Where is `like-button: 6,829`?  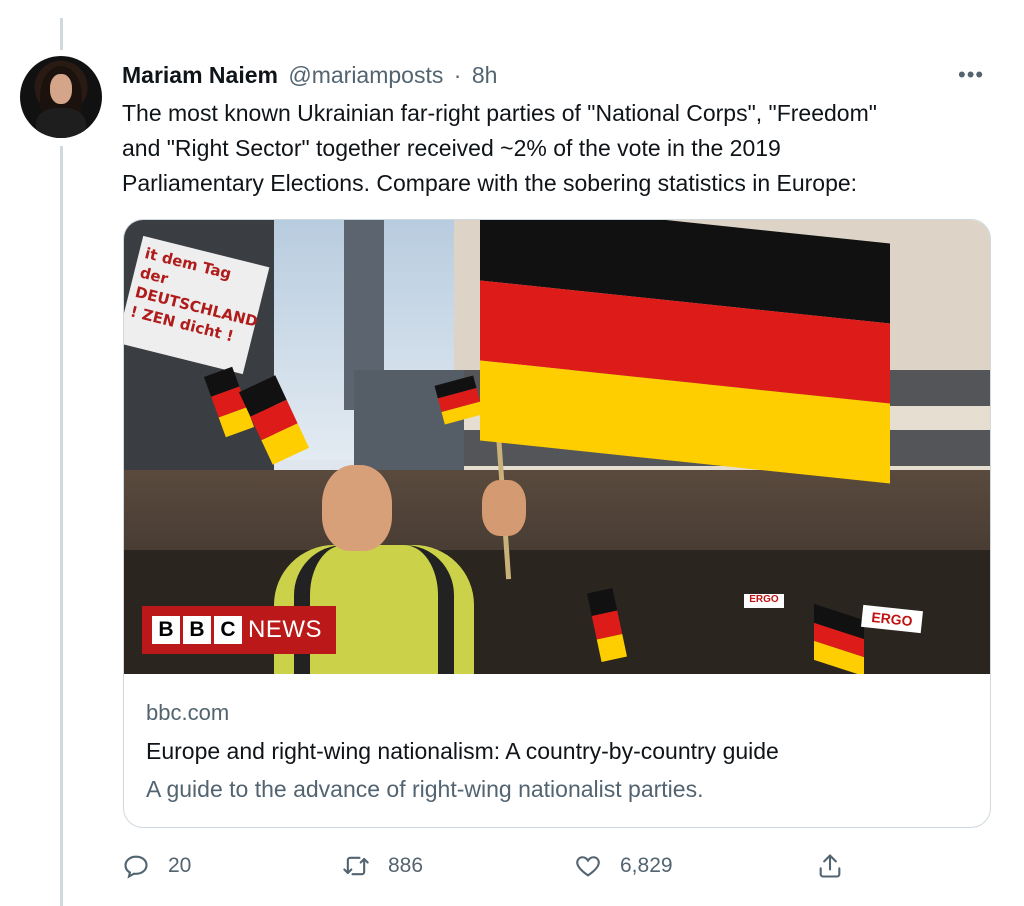 like-button: 6,829 is located at coordinates (623, 866).